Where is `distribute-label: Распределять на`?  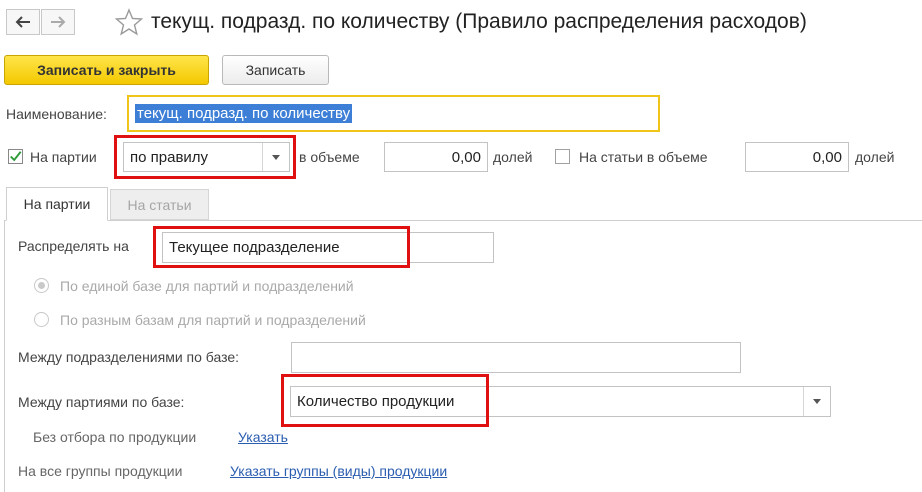
distribute-label: Распределять на is located at coordinates (73, 246).